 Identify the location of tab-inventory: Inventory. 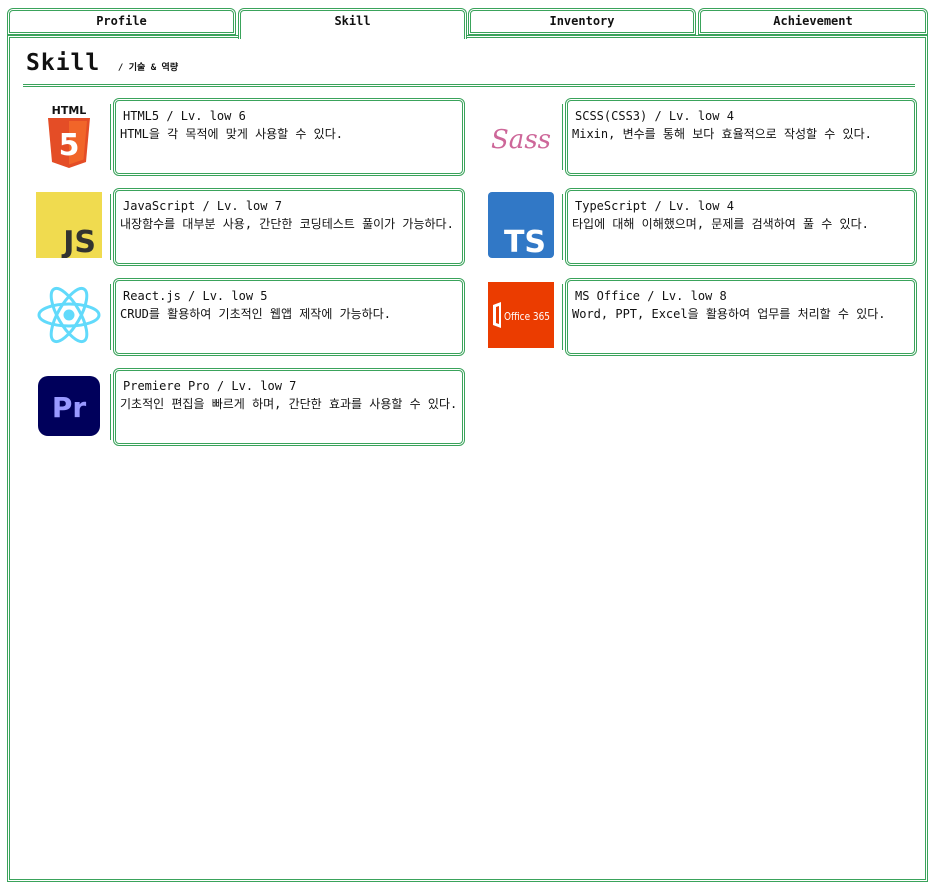
(582, 21).